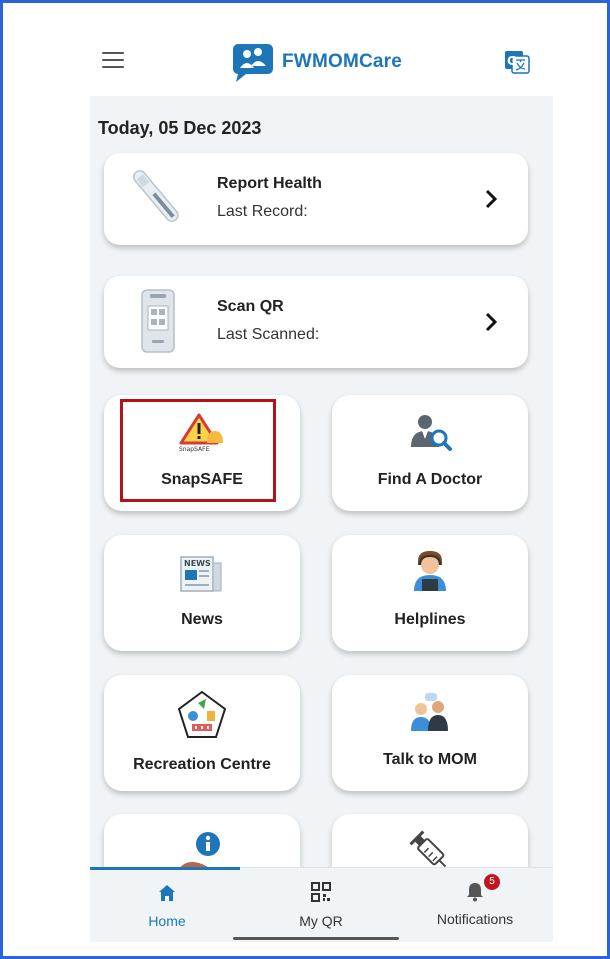 This screenshot has width=610, height=959. I want to click on notification-count-badge: 5, so click(492, 882).